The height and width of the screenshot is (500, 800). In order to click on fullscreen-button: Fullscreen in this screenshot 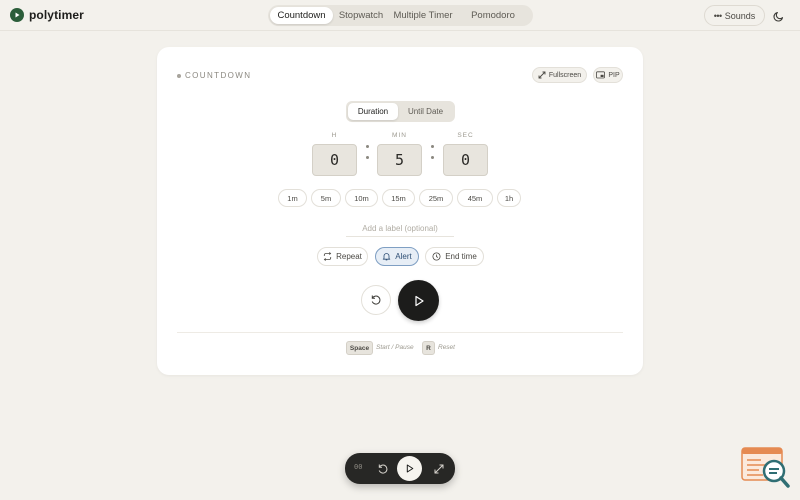, I will do `click(559, 75)`.